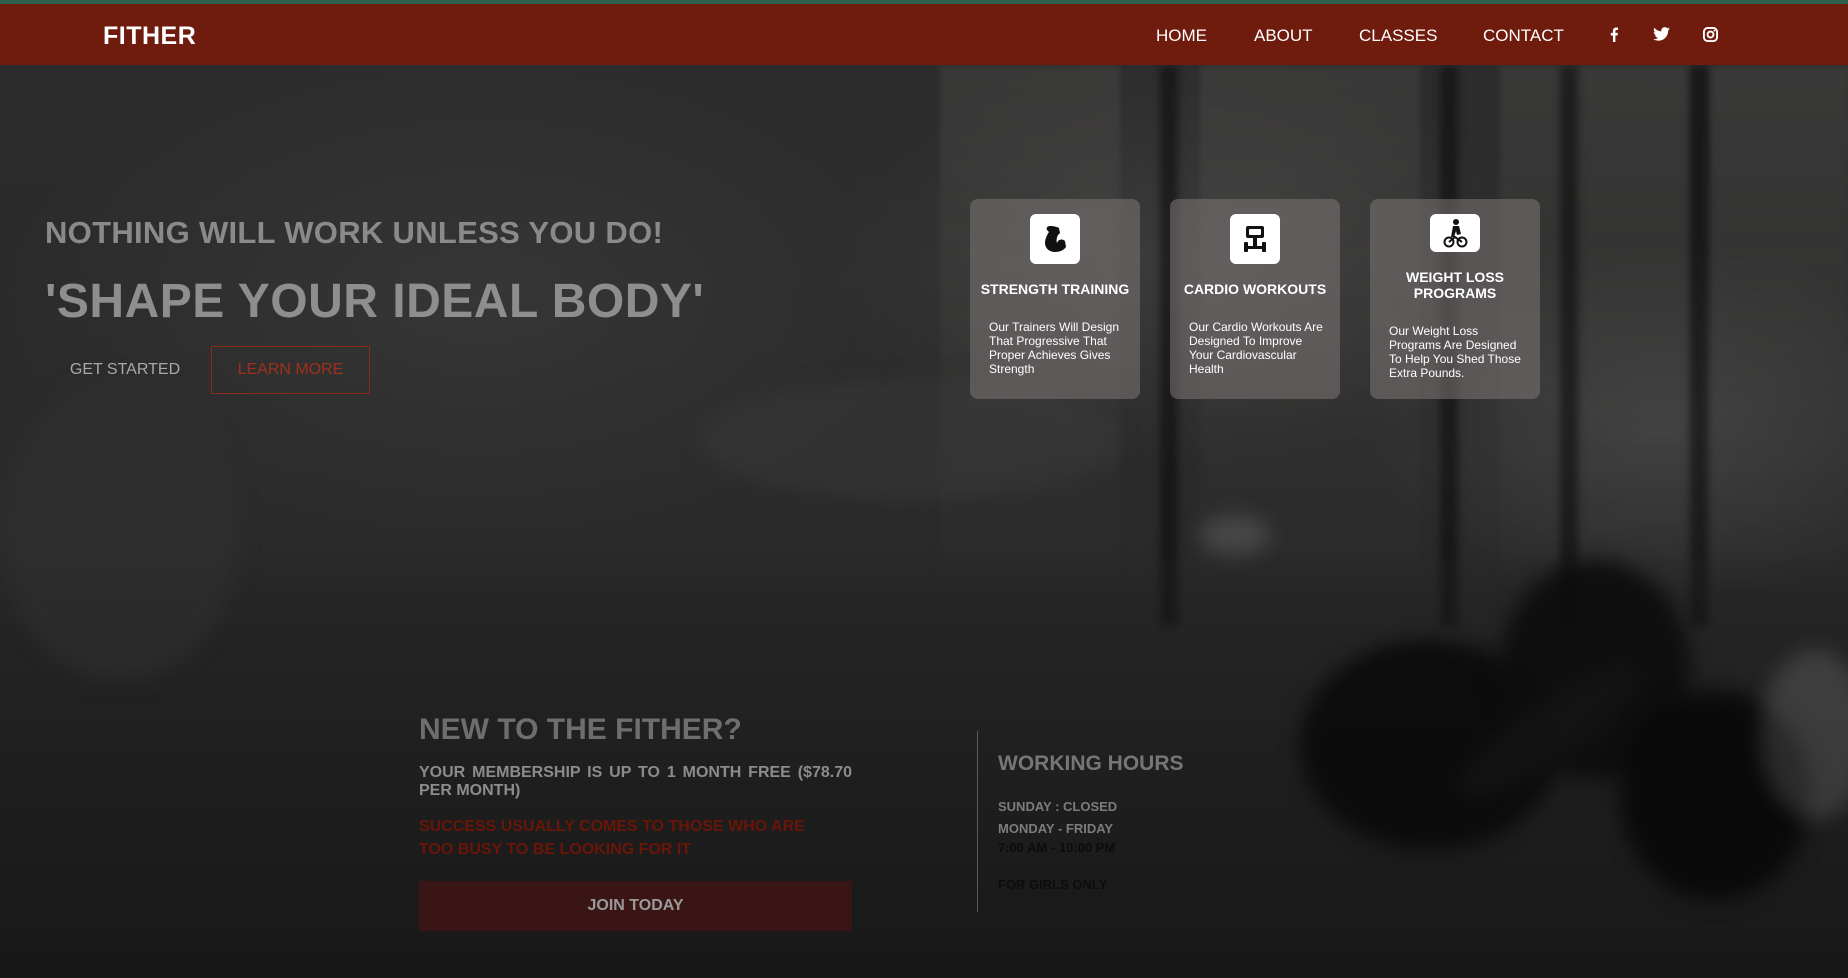  I want to click on membership-title: NEW TO THE FITHER?, so click(580, 729).